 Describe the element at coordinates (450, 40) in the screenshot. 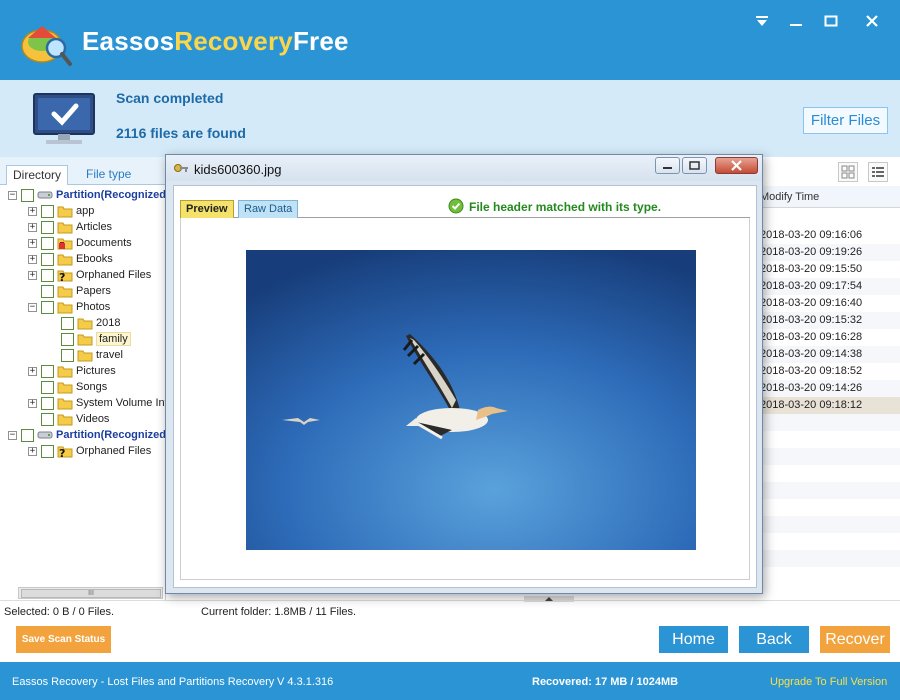

I see `title-bar: EassosRecoveryFree` at that location.